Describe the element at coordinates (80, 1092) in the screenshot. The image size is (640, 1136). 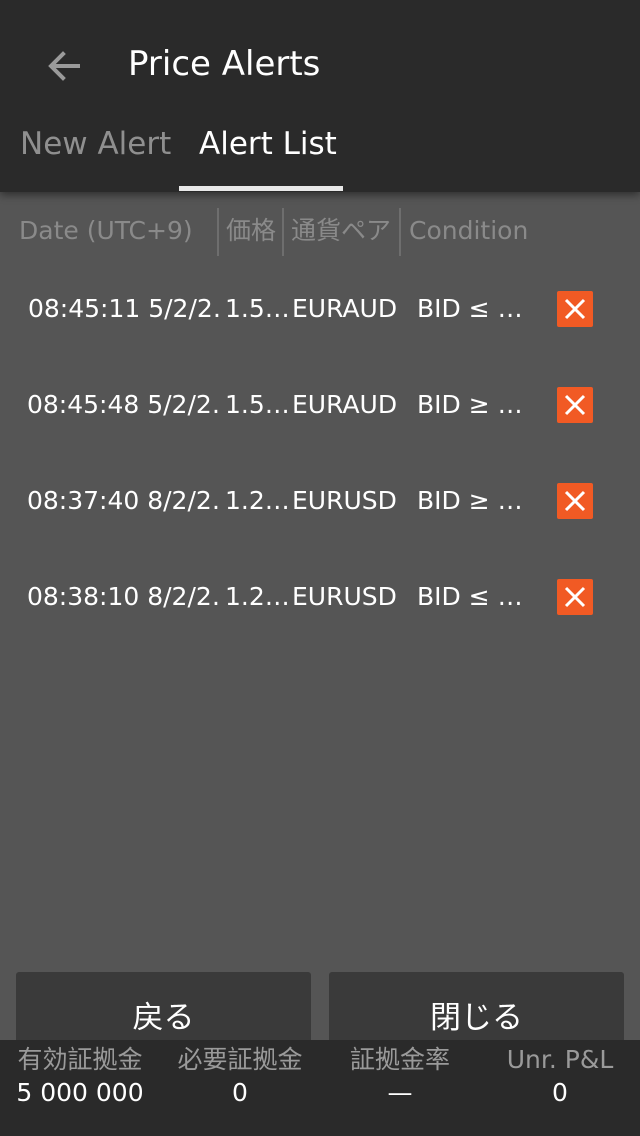
I see `summary-value: 5 000 000` at that location.